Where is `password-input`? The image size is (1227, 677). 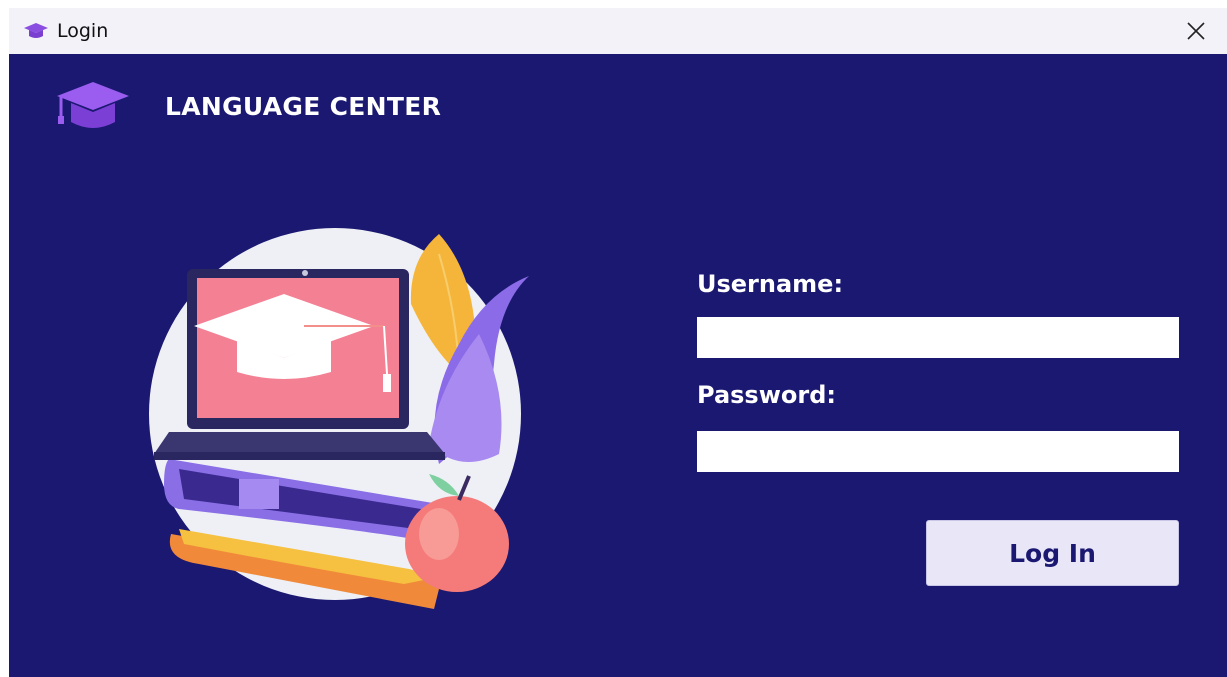
password-input is located at coordinates (938, 451).